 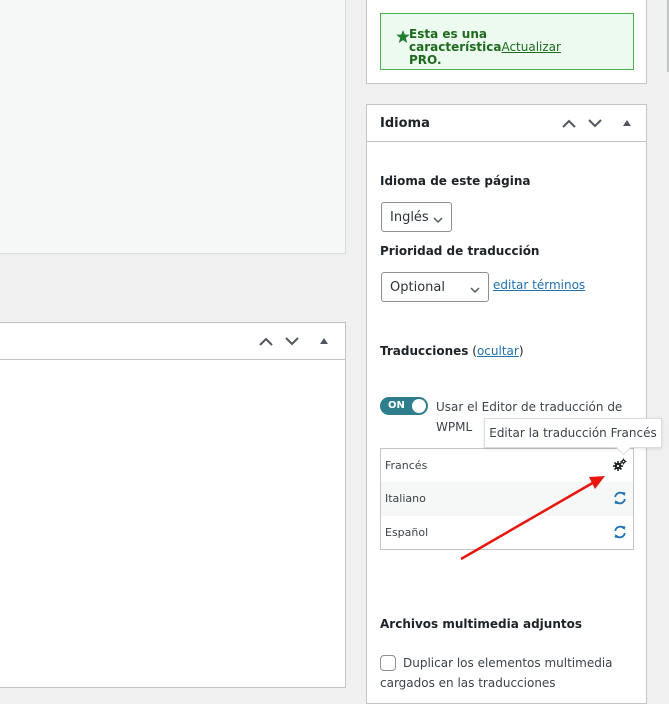 What do you see at coordinates (507, 465) in the screenshot?
I see `translation-row: Francés` at bounding box center [507, 465].